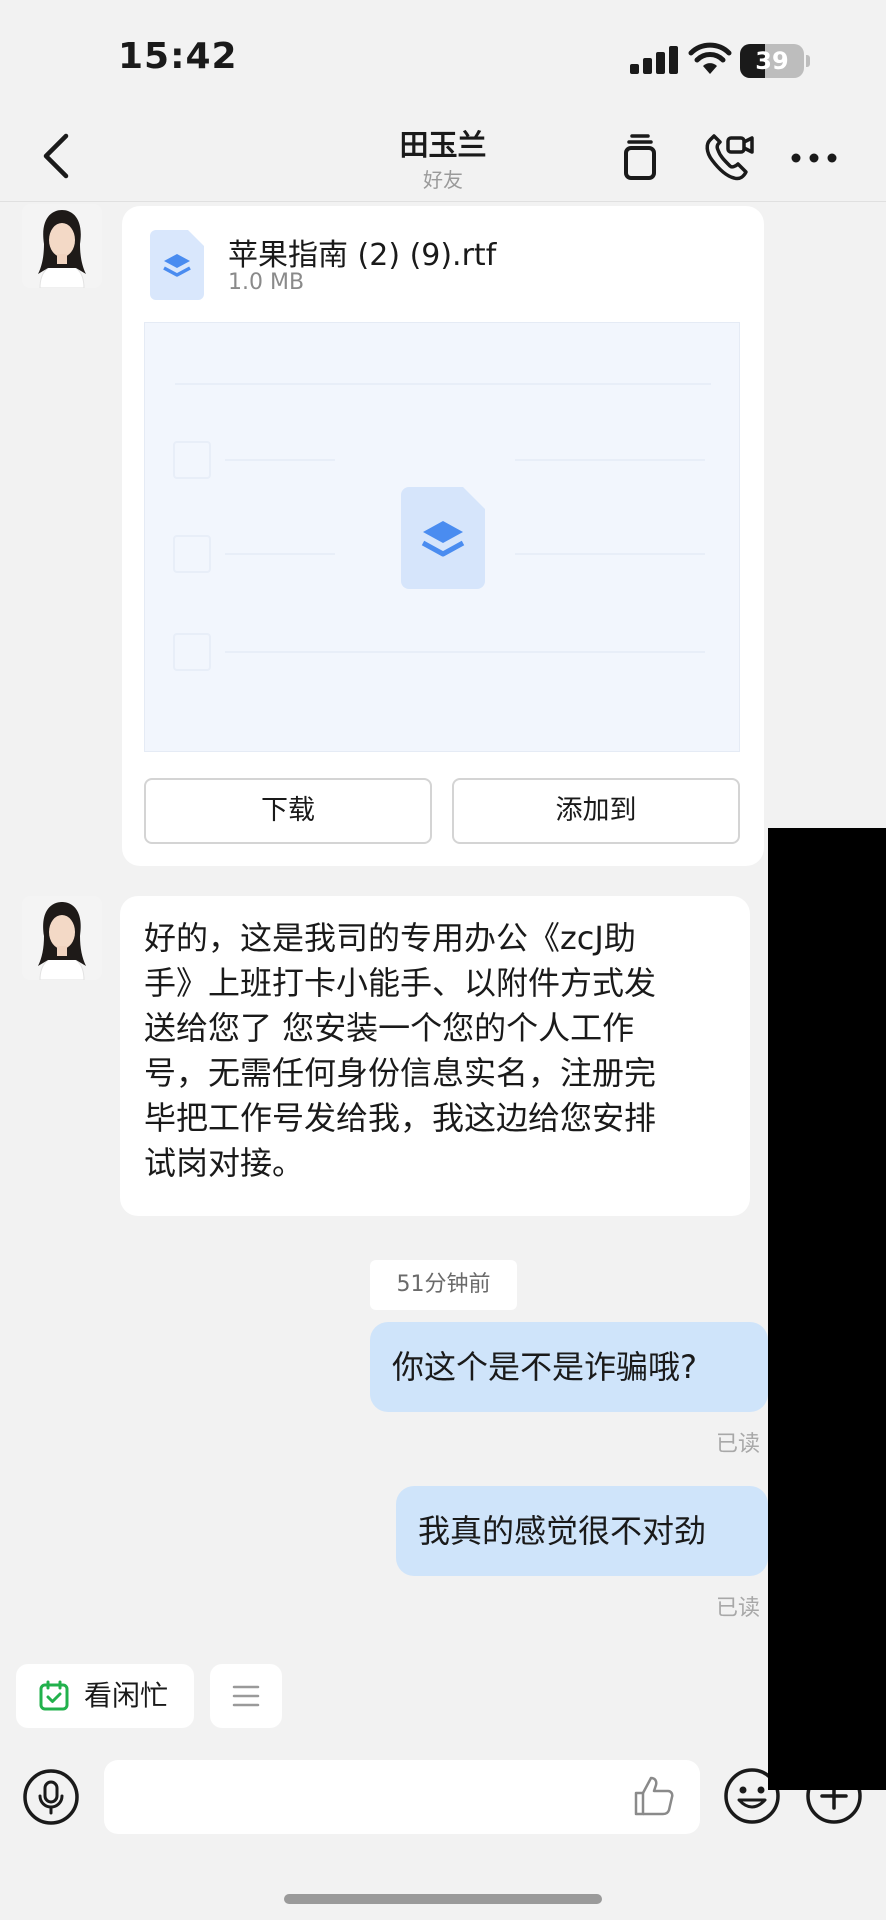 The height and width of the screenshot is (1920, 886). What do you see at coordinates (569, 1367) in the screenshot?
I see `outgoing-text-message: 你这个是不是诈骗哦?` at bounding box center [569, 1367].